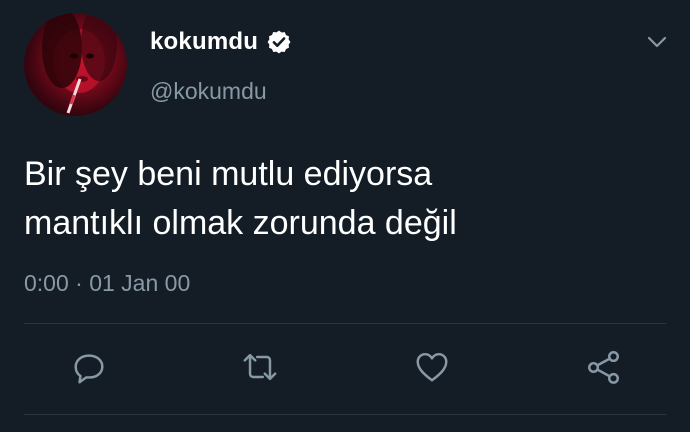  I want to click on display-name-text: kokumdu, so click(204, 41).